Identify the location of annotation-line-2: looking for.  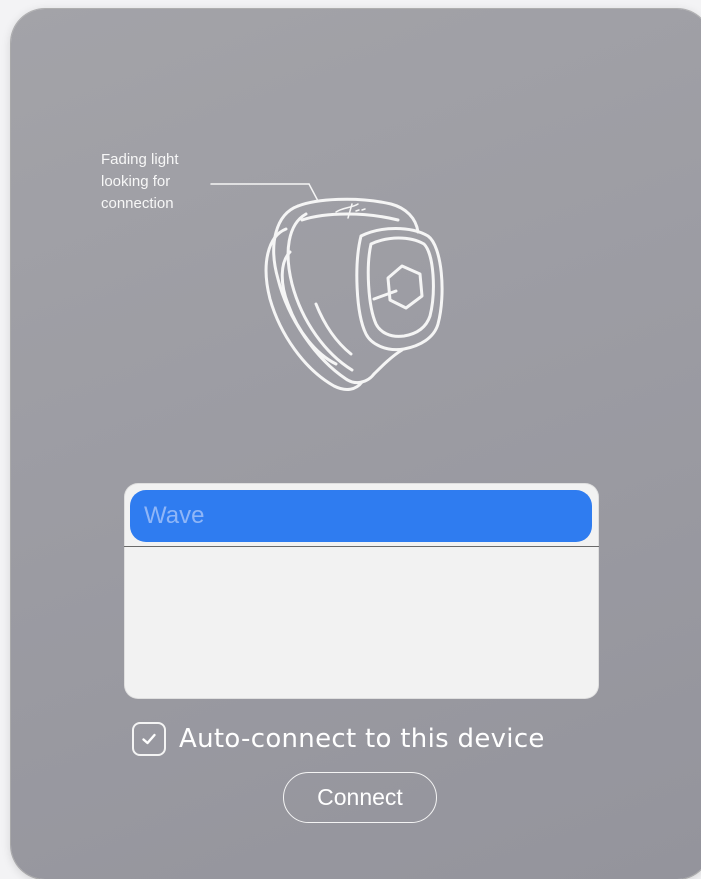
(136, 181).